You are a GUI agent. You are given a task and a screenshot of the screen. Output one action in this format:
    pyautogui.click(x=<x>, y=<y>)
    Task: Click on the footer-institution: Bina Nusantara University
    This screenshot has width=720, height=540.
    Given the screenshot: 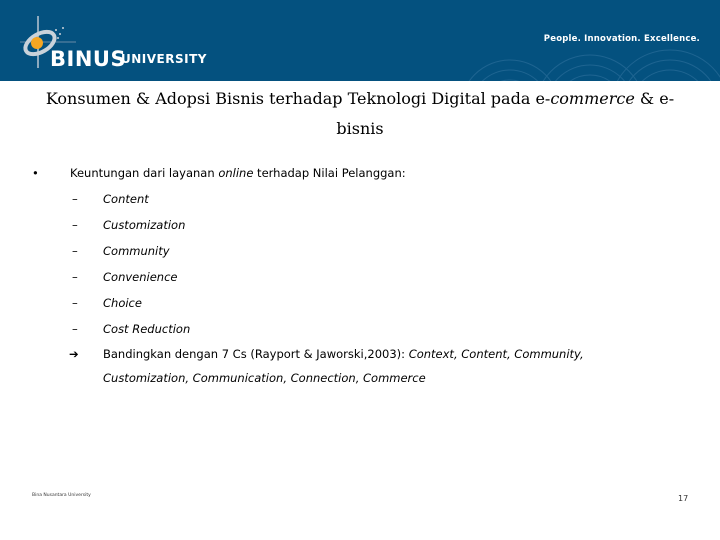 What is the action you would take?
    pyautogui.click(x=61, y=495)
    